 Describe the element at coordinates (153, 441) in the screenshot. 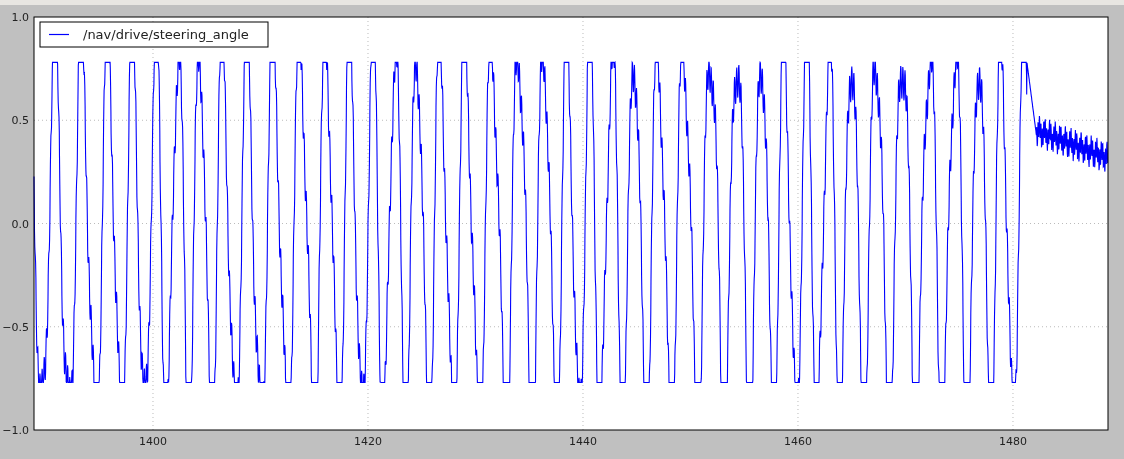

I see `x-axis-tick-label: 1400` at that location.